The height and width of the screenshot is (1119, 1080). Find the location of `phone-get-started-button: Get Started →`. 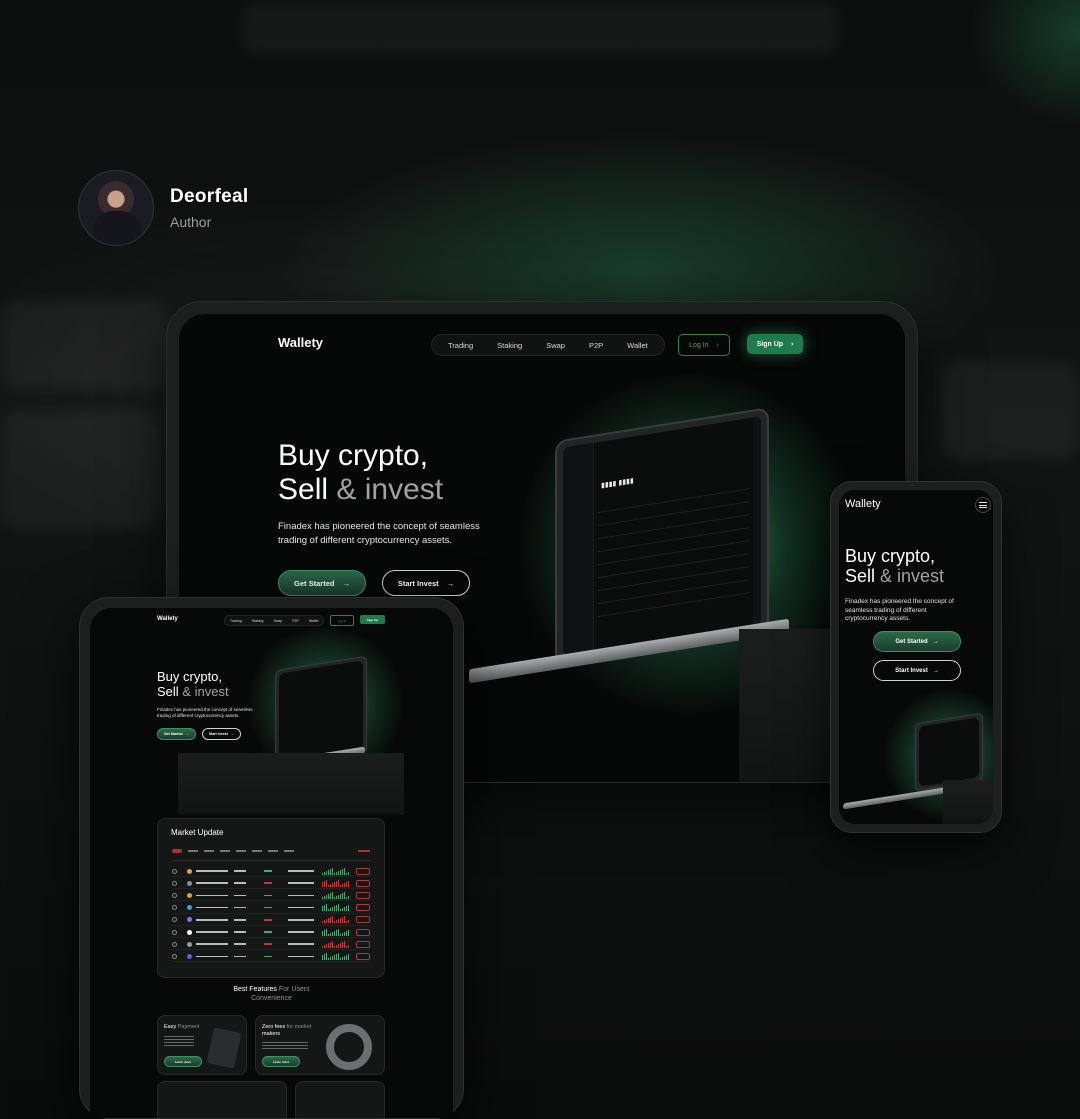

phone-get-started-button: Get Started → is located at coordinates (917, 641).